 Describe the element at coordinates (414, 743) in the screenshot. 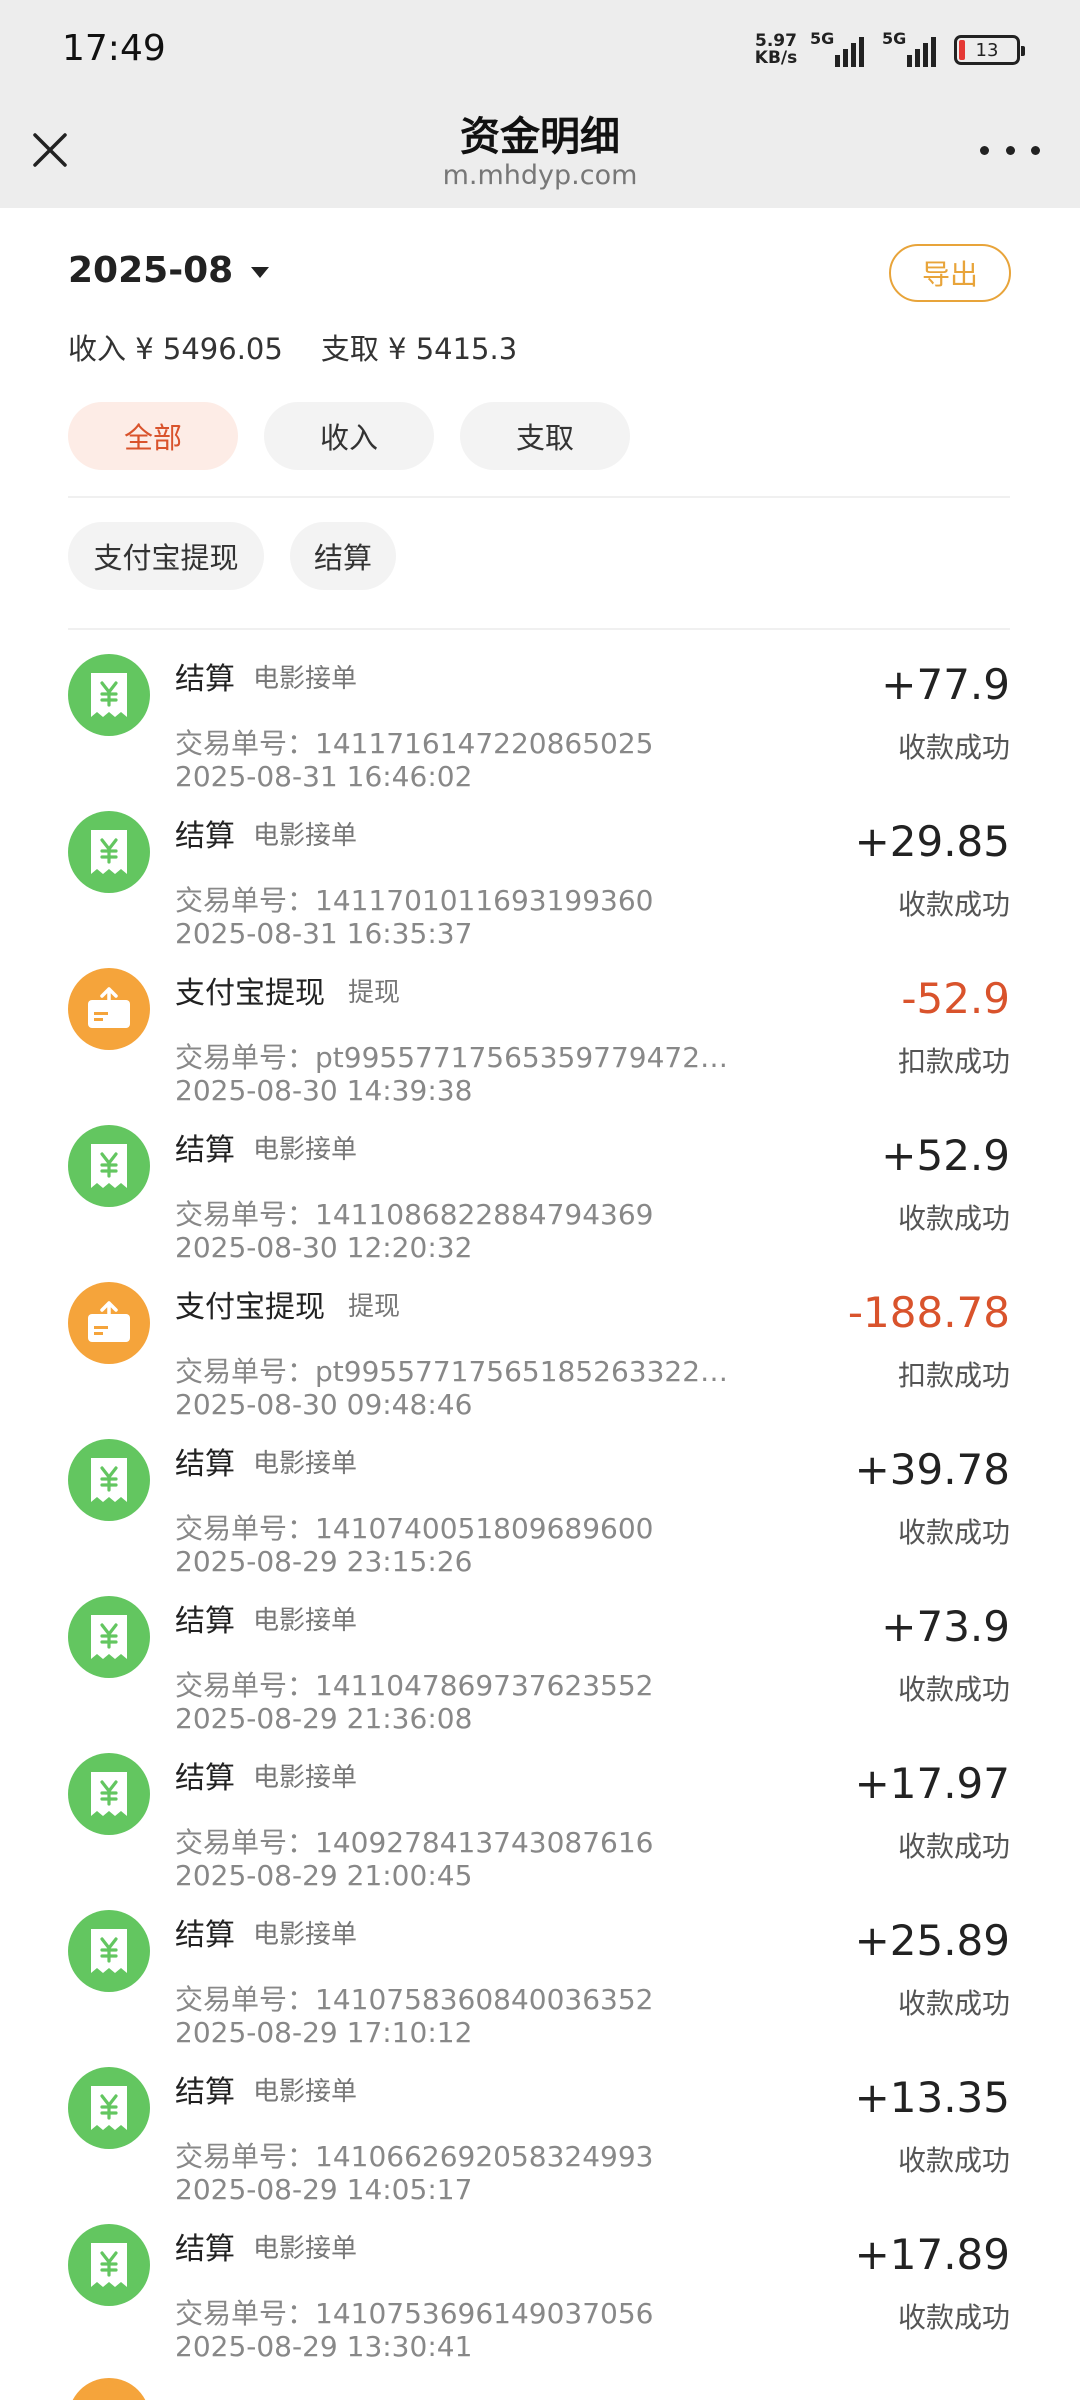

I see `transaction-id: 交易单号：1411716147220865025` at that location.